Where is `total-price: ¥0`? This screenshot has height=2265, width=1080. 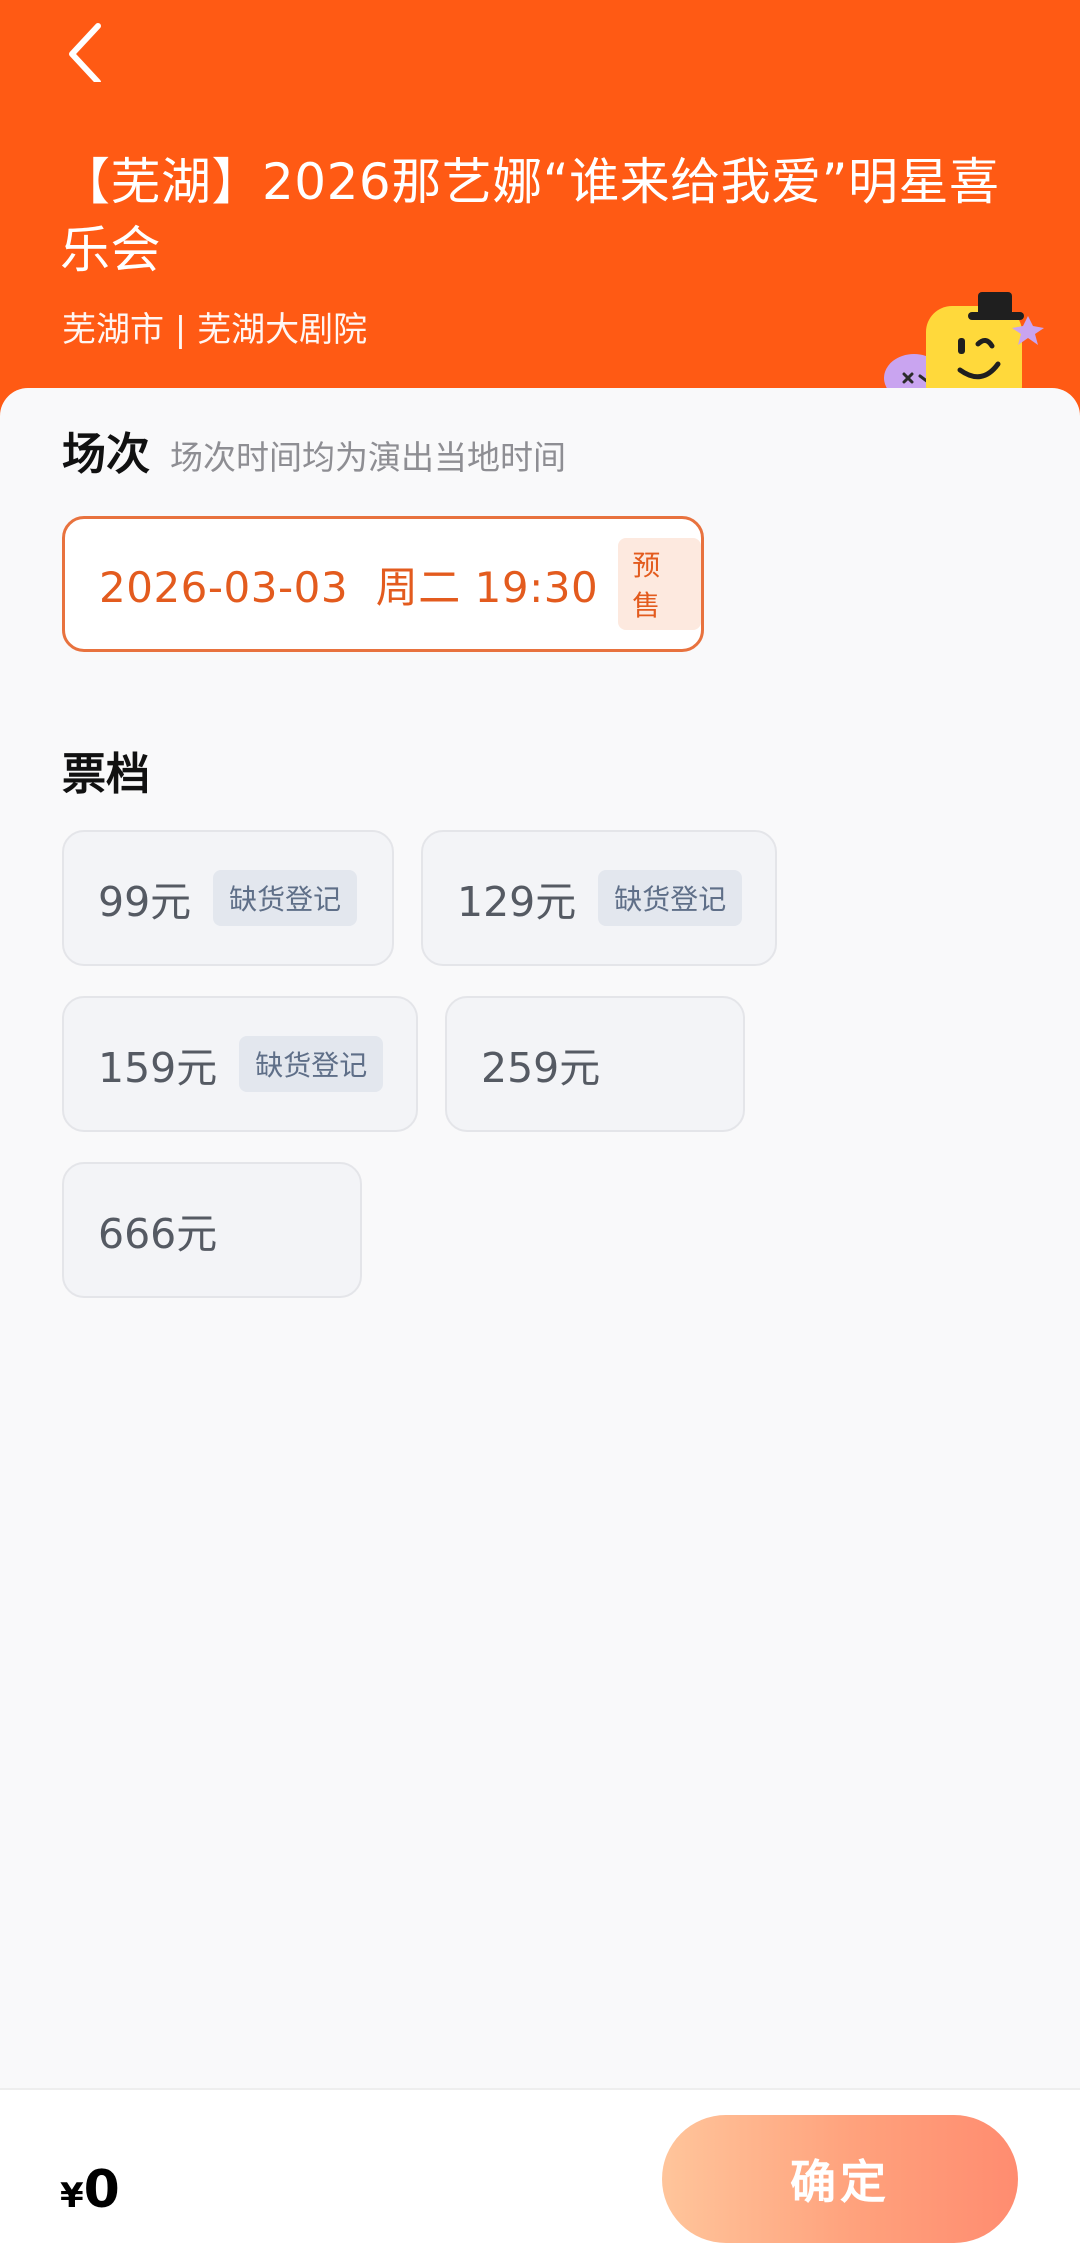
total-price: ¥0 is located at coordinates (90, 2190).